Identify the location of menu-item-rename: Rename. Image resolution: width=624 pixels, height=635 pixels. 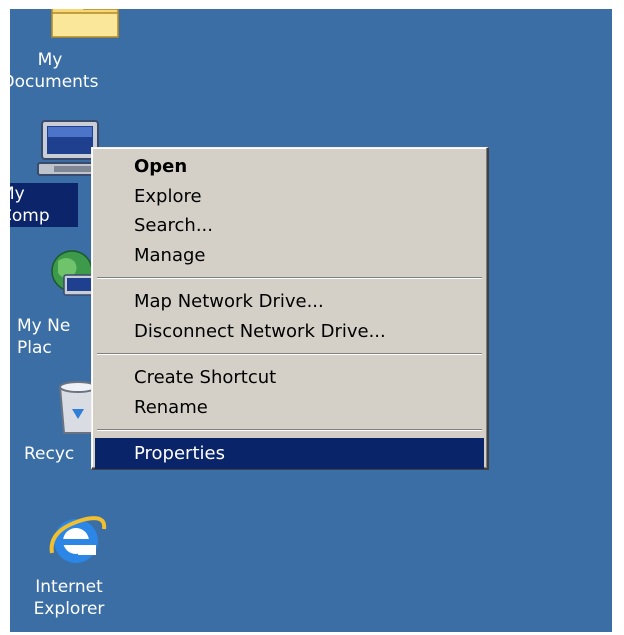
(289, 407).